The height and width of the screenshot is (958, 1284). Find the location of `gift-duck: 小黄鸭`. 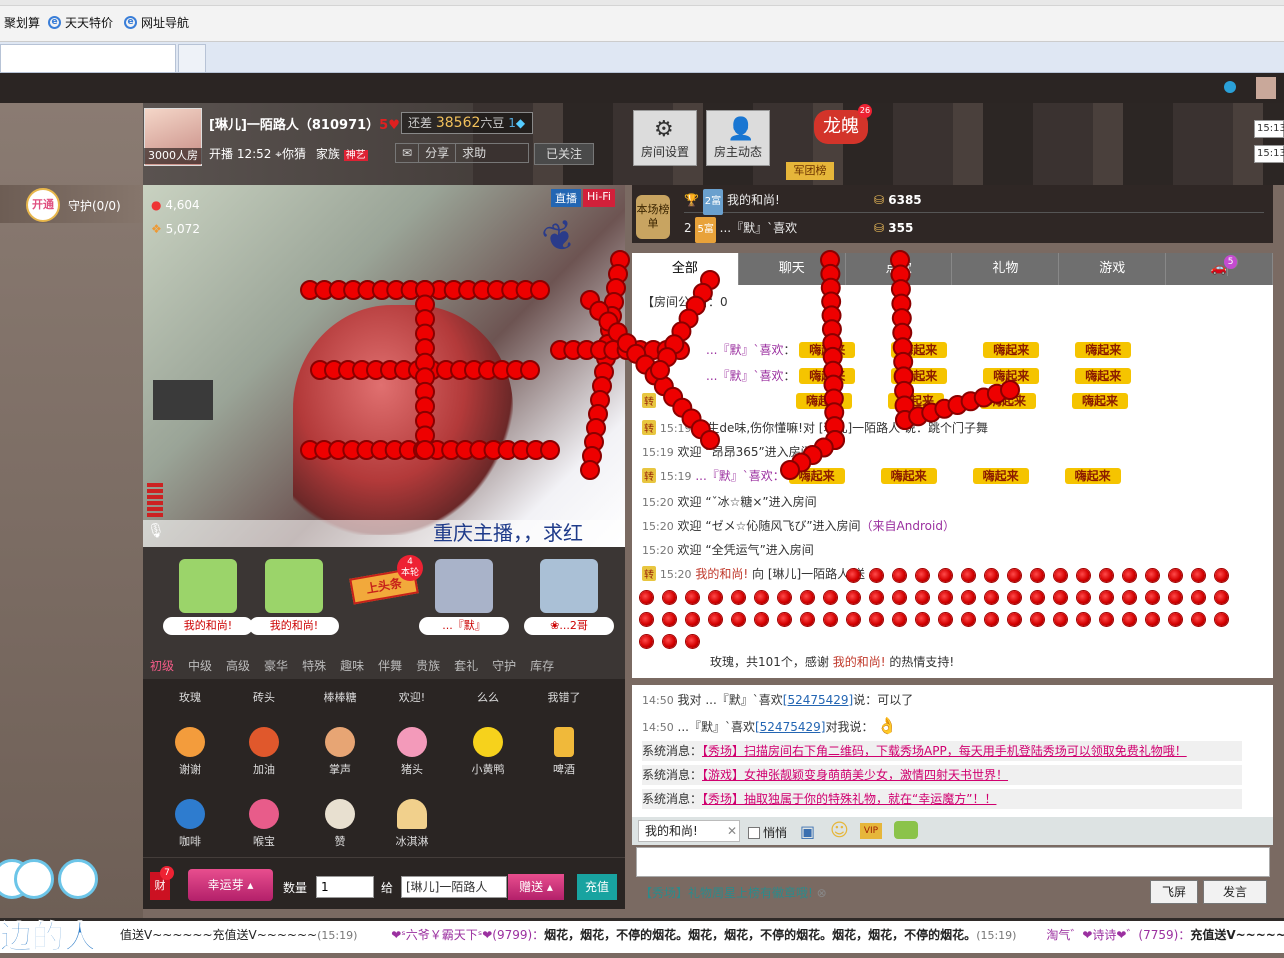

gift-duck: 小黄鸭 is located at coordinates (488, 752).